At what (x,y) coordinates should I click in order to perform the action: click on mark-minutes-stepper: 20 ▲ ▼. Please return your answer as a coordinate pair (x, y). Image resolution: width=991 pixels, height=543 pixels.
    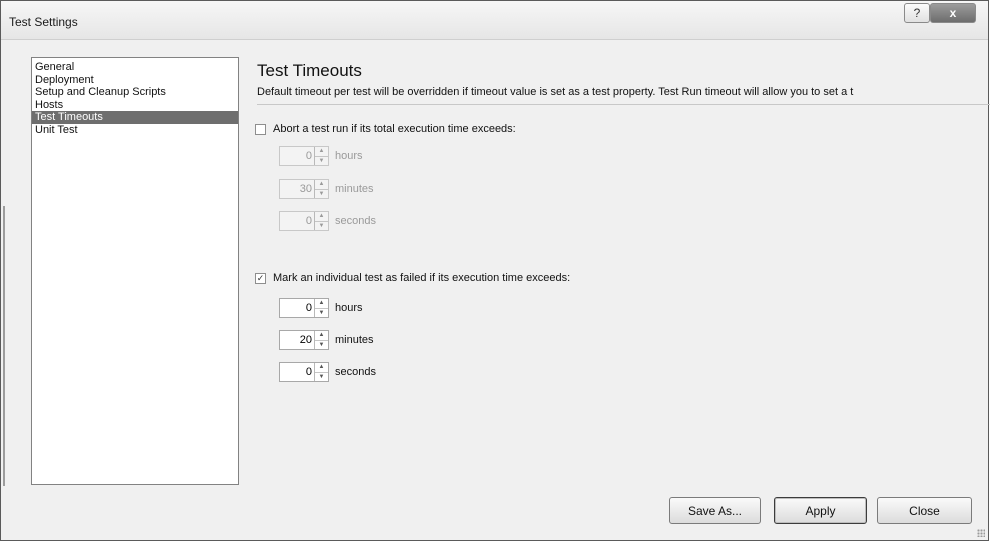
    Looking at the image, I should click on (304, 340).